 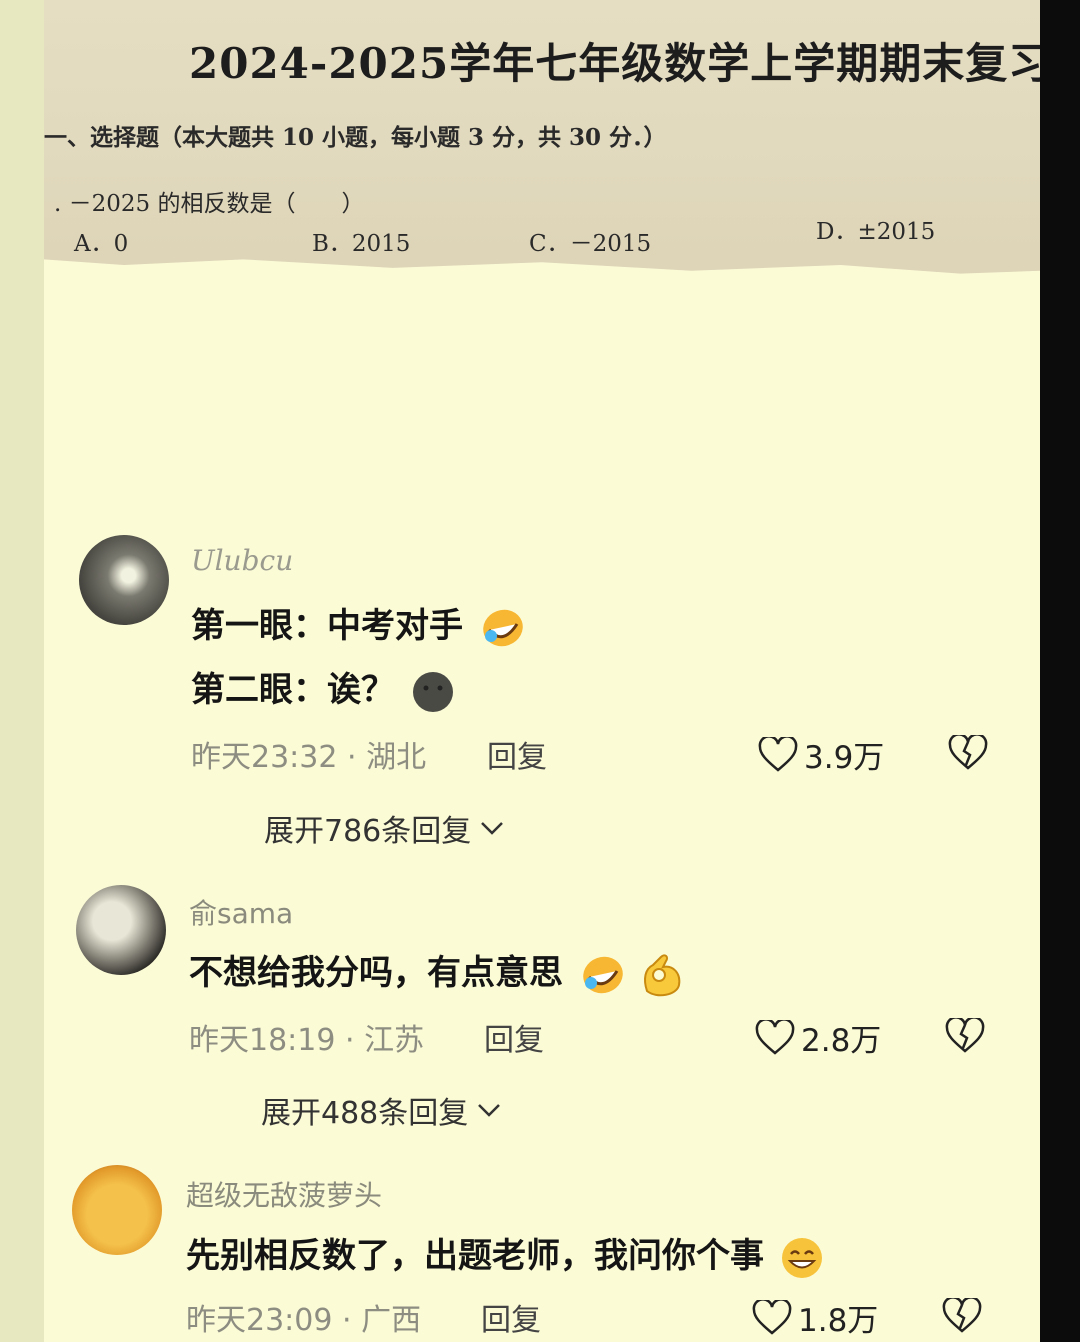 I want to click on like-button: 1.8万, so click(x=815, y=1317).